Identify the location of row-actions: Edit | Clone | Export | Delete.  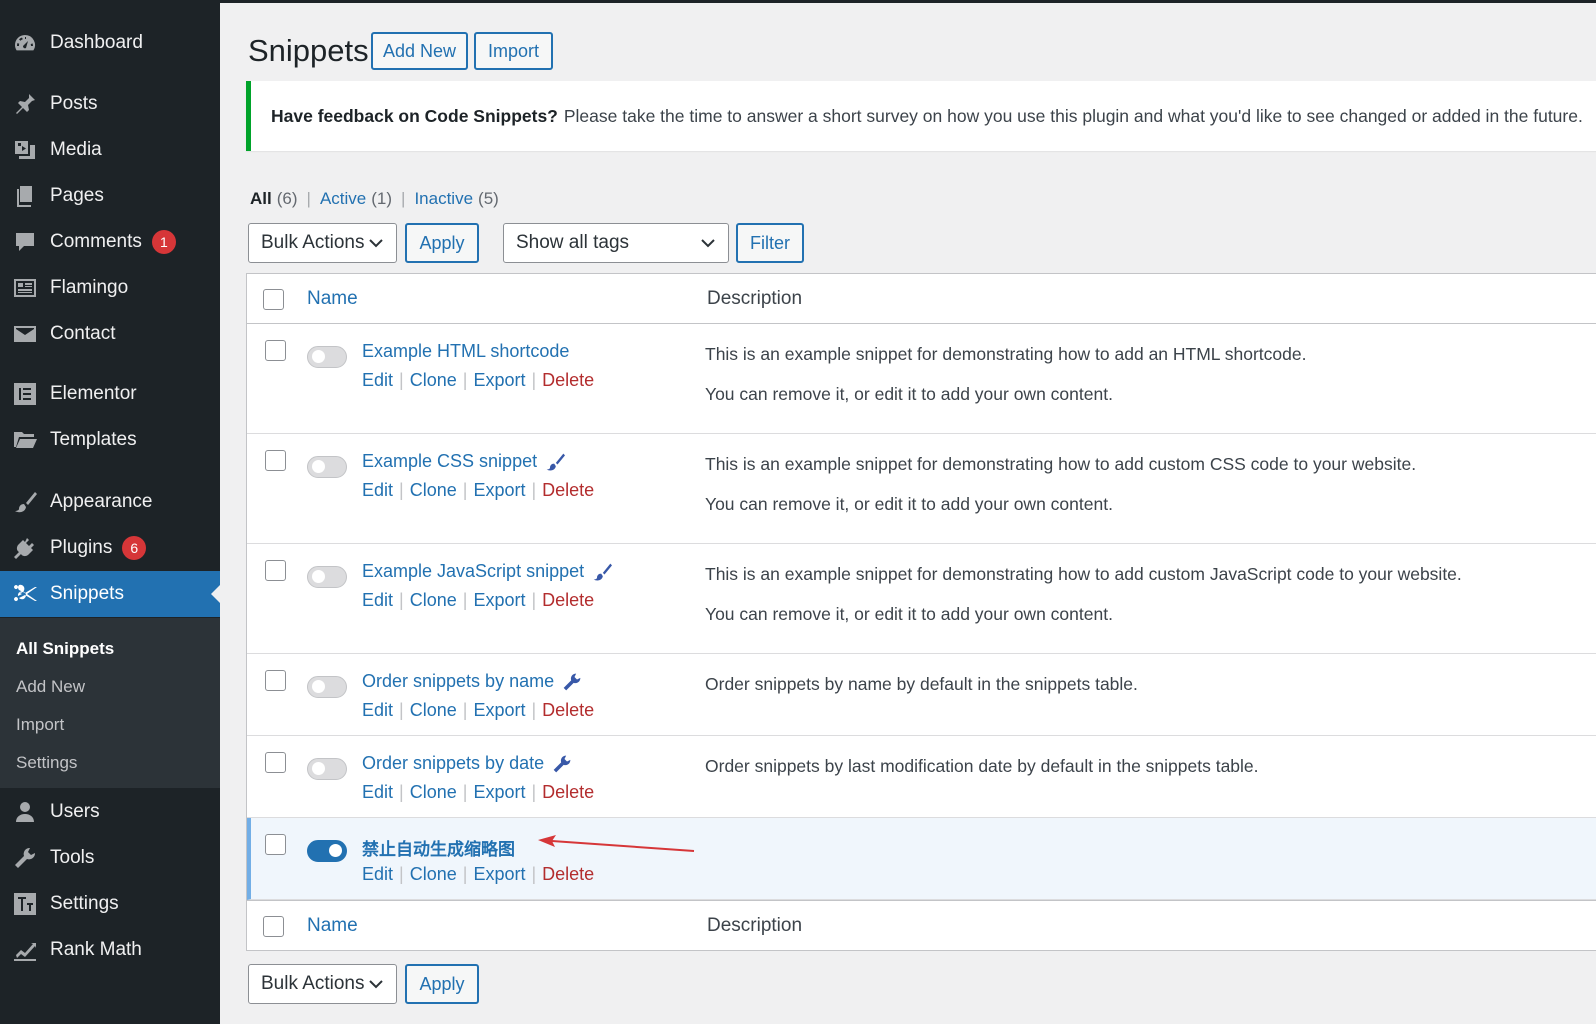
(478, 874).